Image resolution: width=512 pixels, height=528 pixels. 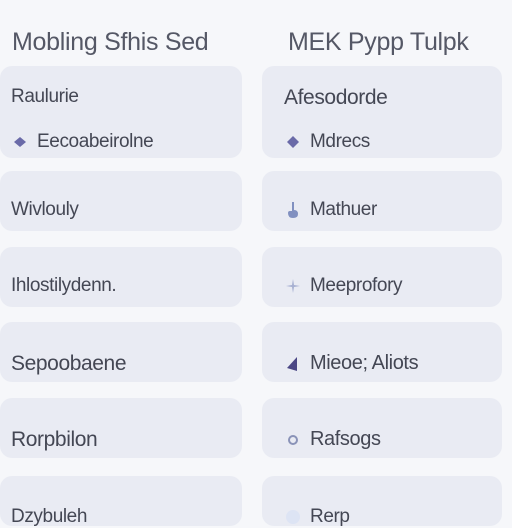 What do you see at coordinates (345, 439) in the screenshot?
I see `list-item-label: Rafsogs` at bounding box center [345, 439].